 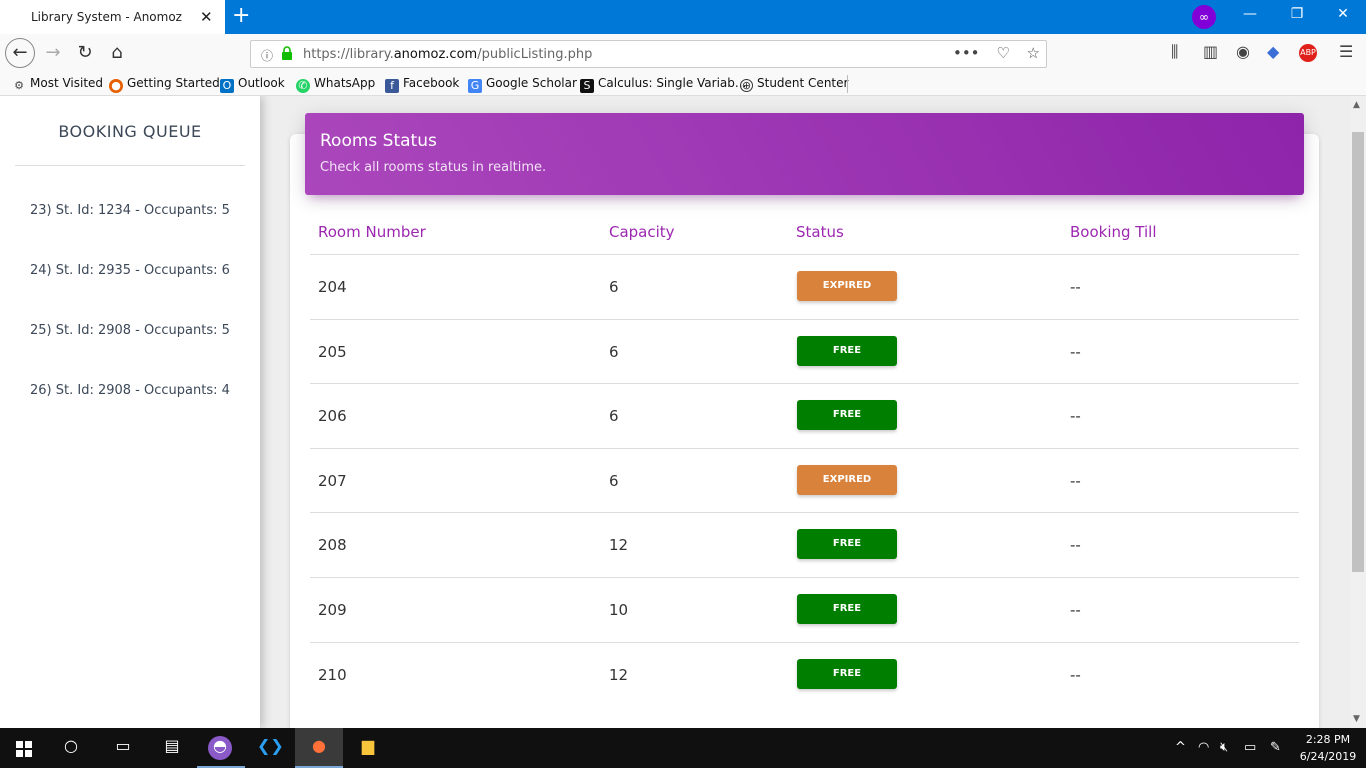 I want to click on minimize-icon: —, so click(x=1250, y=14).